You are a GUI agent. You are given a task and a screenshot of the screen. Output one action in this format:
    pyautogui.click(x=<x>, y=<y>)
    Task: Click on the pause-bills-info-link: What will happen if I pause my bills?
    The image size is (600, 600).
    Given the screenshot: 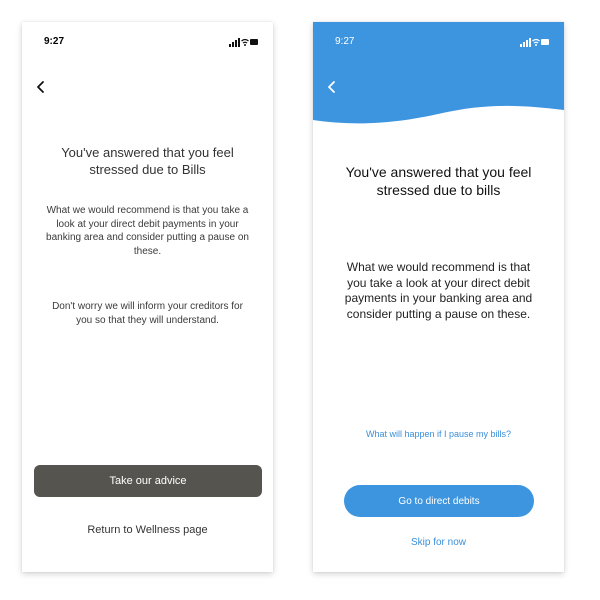 What is the action you would take?
    pyautogui.click(x=438, y=434)
    